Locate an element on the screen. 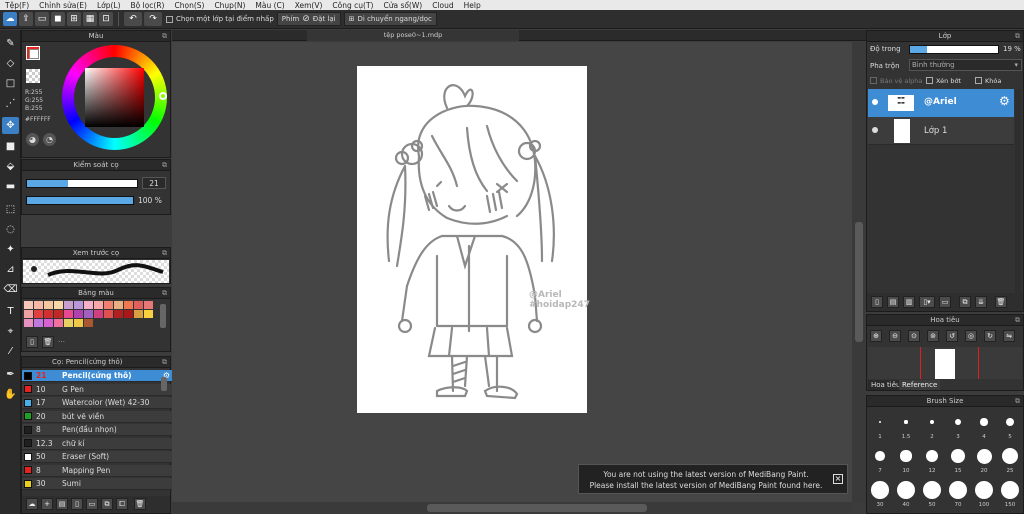 The height and width of the screenshot is (514, 1024). opacity-slider is located at coordinates (80, 200).